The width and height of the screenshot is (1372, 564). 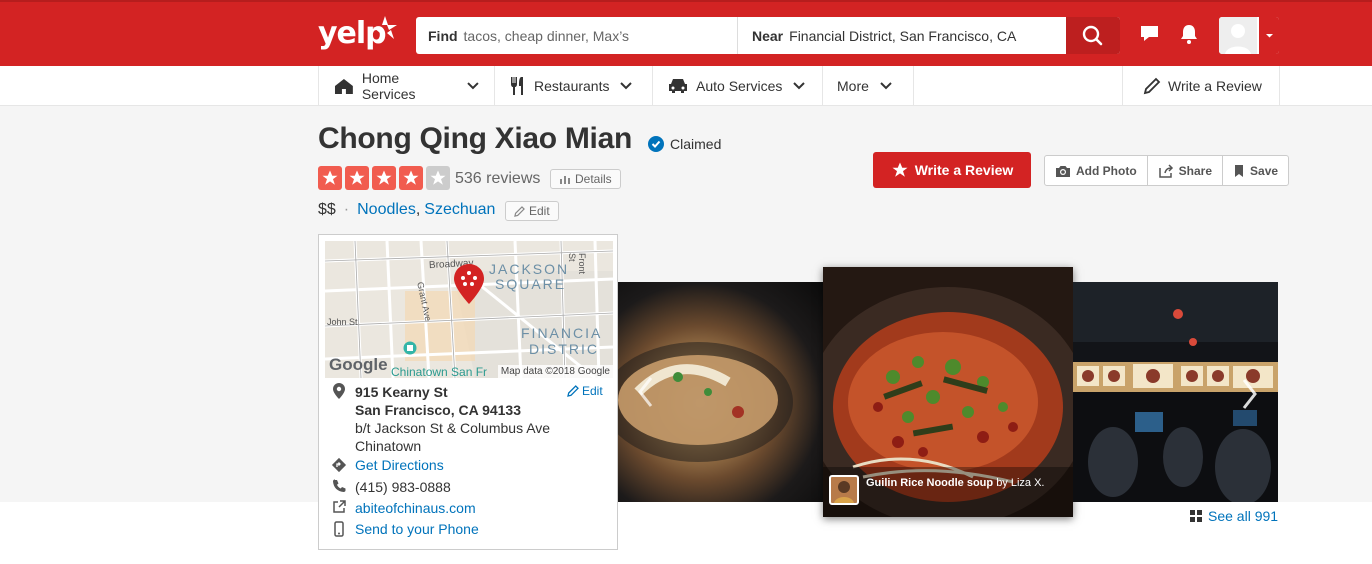 What do you see at coordinates (469, 284) in the screenshot?
I see `map-pin-icon` at bounding box center [469, 284].